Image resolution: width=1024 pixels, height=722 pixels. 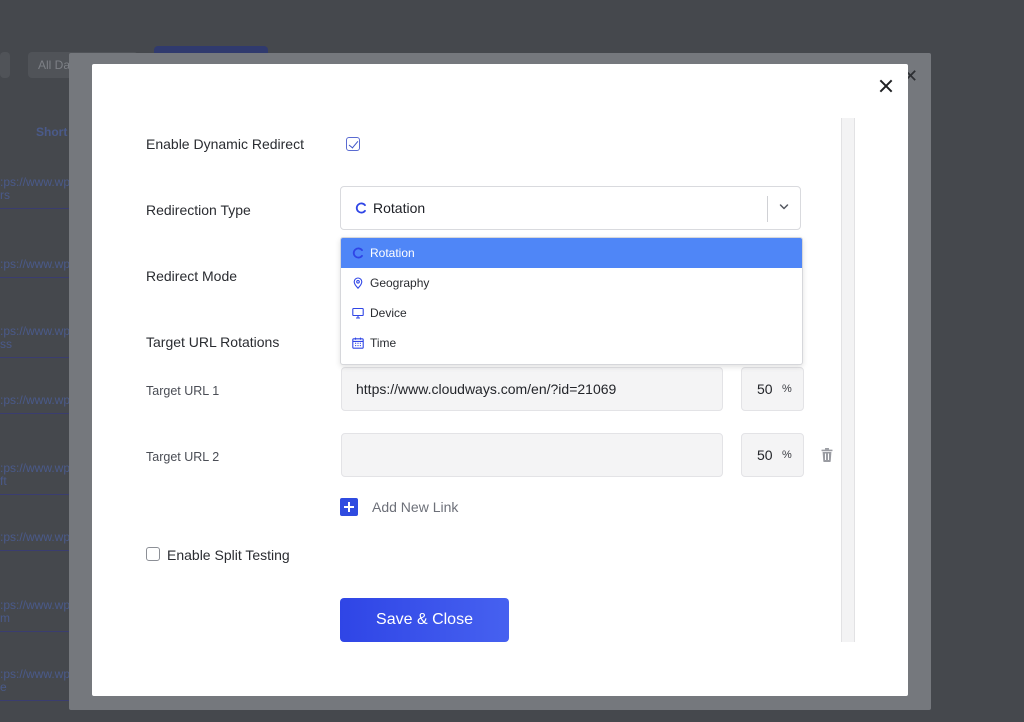 I want to click on monitor-icon, so click(x=358, y=313).